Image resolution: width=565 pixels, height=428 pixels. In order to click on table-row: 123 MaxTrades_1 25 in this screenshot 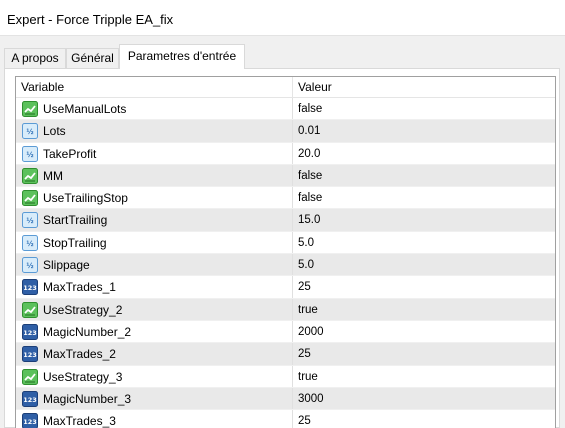, I will do `click(285, 287)`.